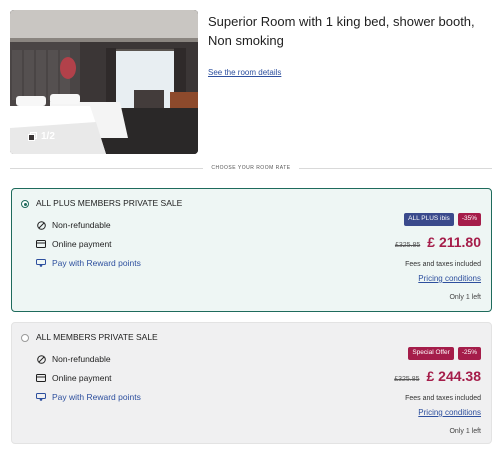 This screenshot has width=500, height=452. I want to click on room-details-link: See the room details, so click(244, 72).